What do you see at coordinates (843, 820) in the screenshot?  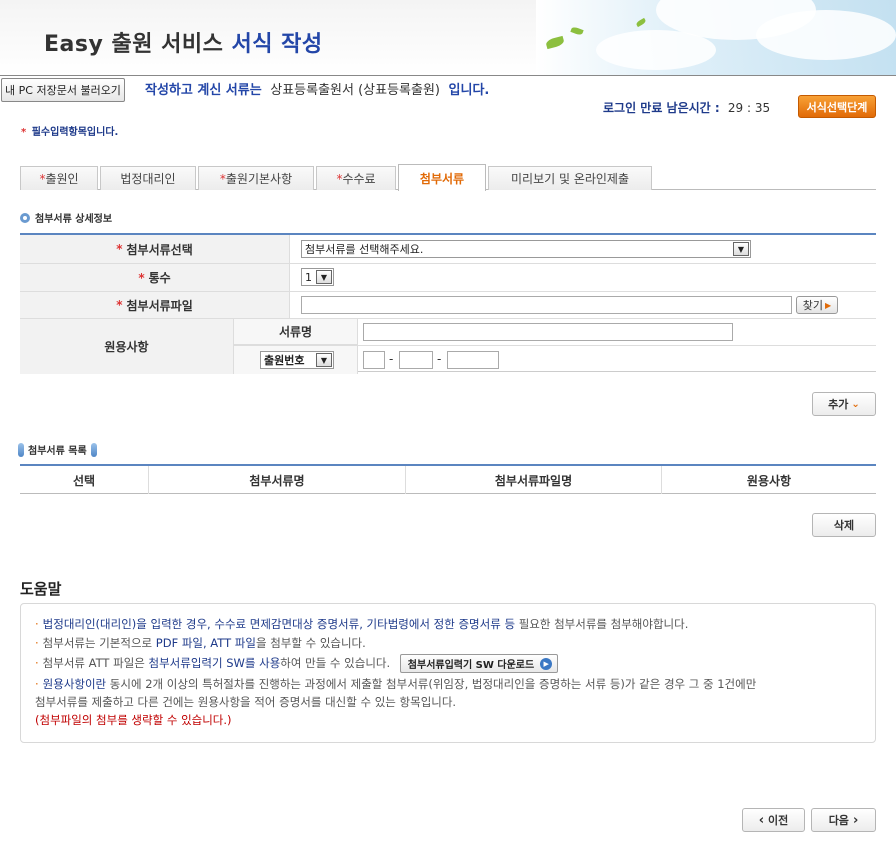 I see `next-button: 다음 ›` at bounding box center [843, 820].